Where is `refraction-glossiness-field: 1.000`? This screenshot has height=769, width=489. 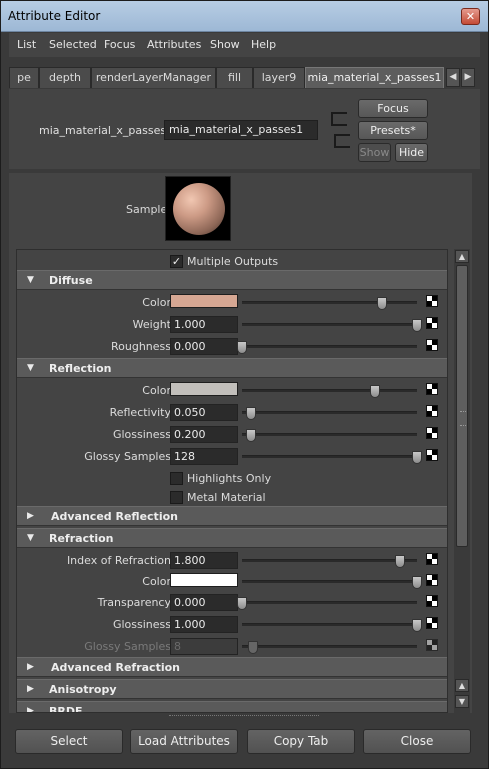 refraction-glossiness-field: 1.000 is located at coordinates (204, 624).